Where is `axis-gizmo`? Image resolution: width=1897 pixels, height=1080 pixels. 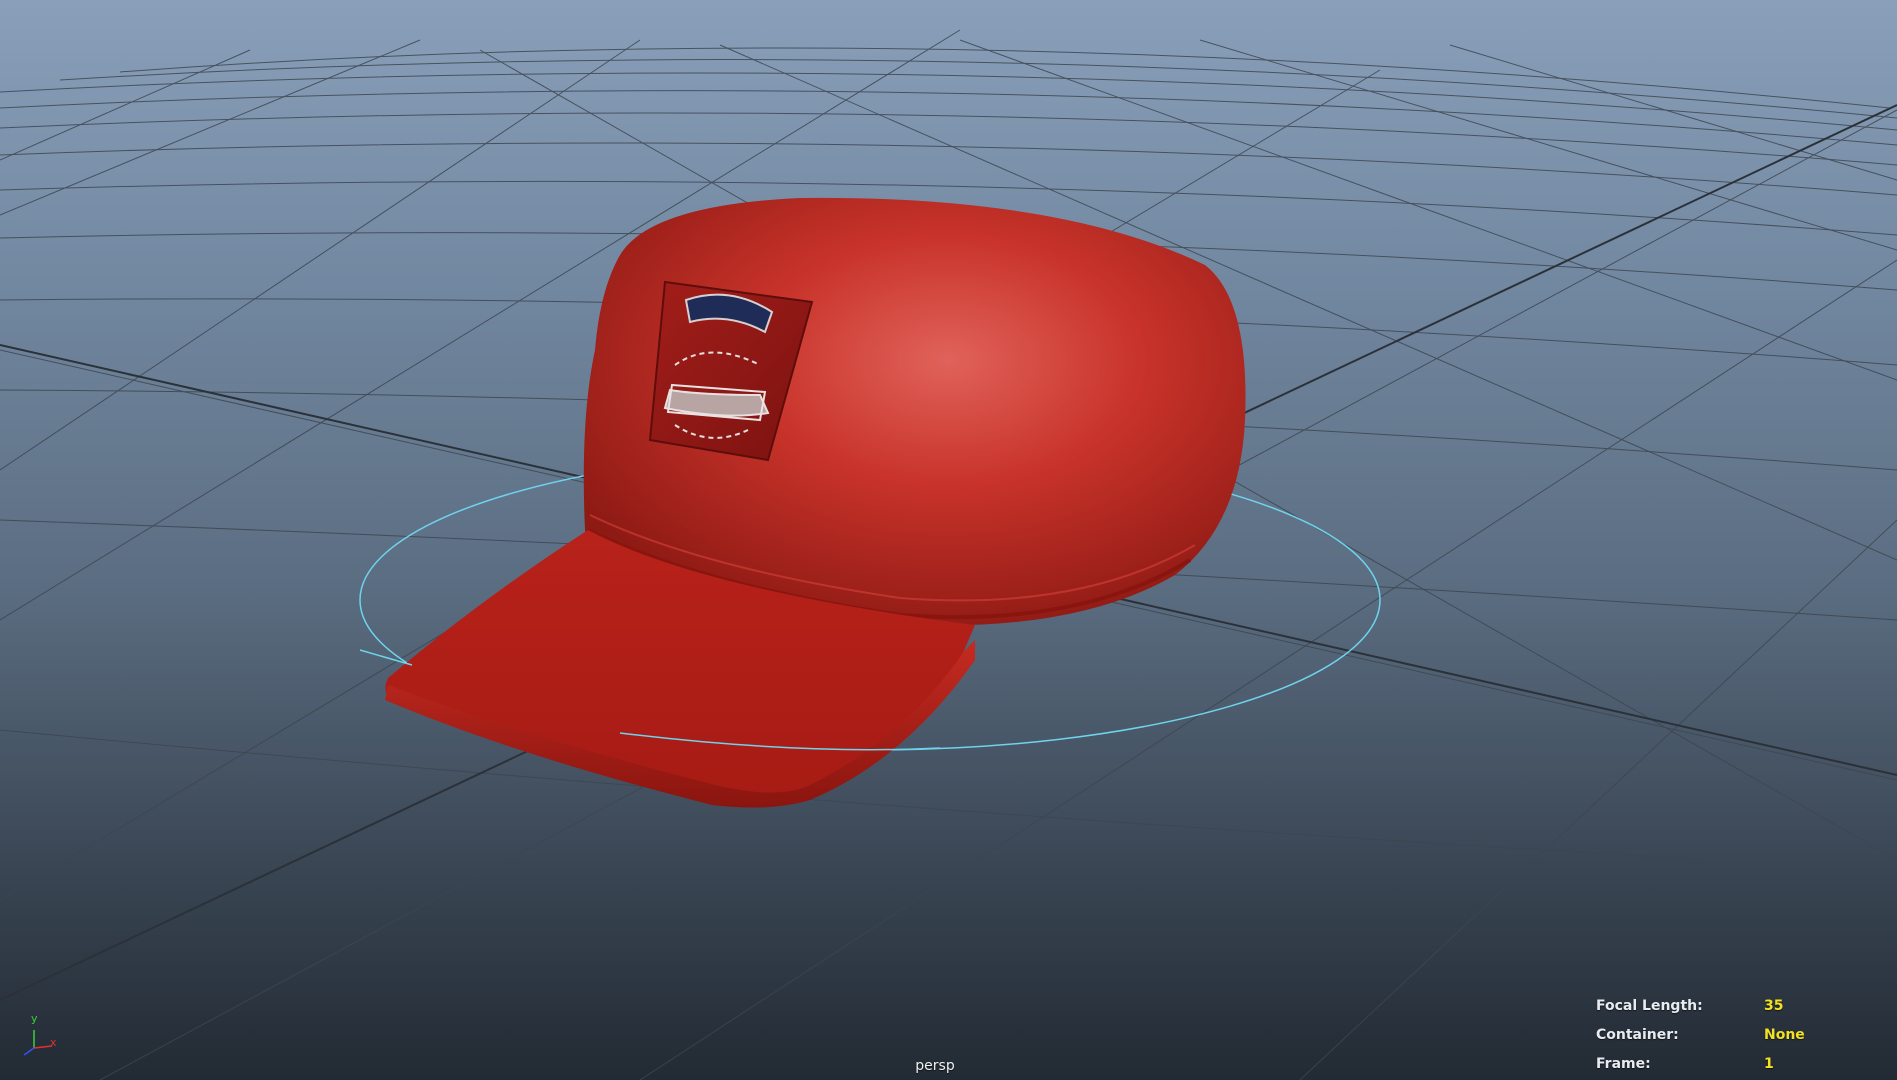 axis-gizmo is located at coordinates (38, 1043).